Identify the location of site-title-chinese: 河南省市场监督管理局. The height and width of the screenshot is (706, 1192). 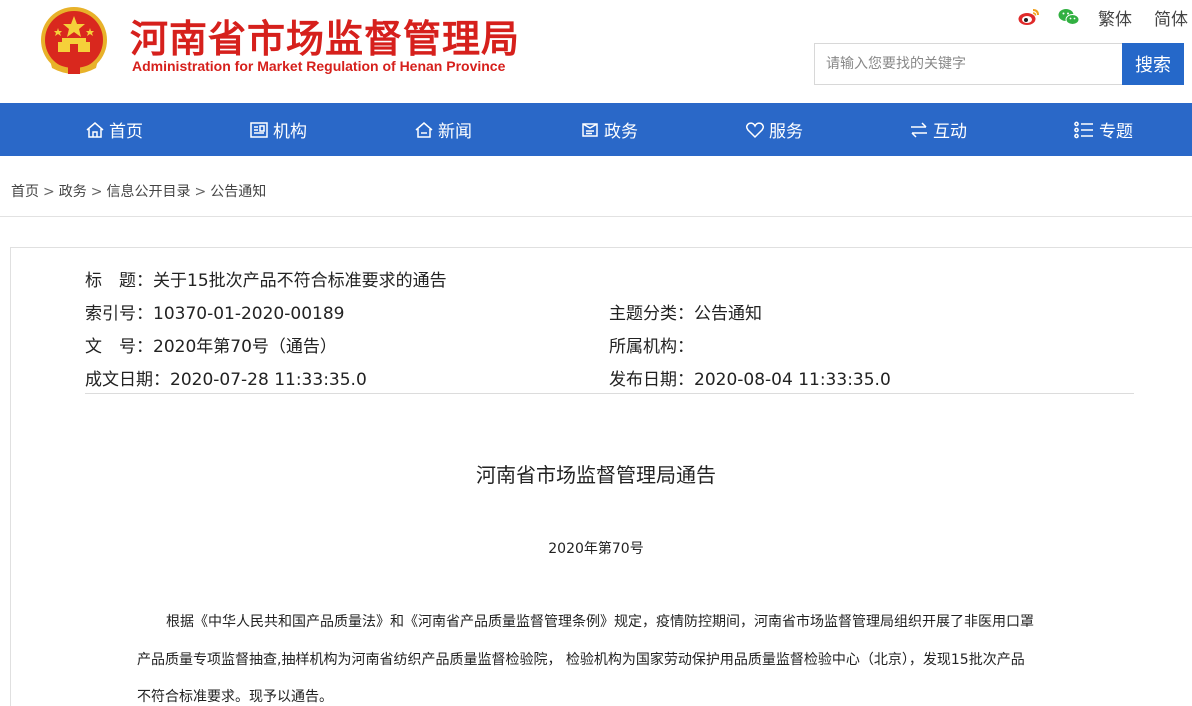
(325, 39).